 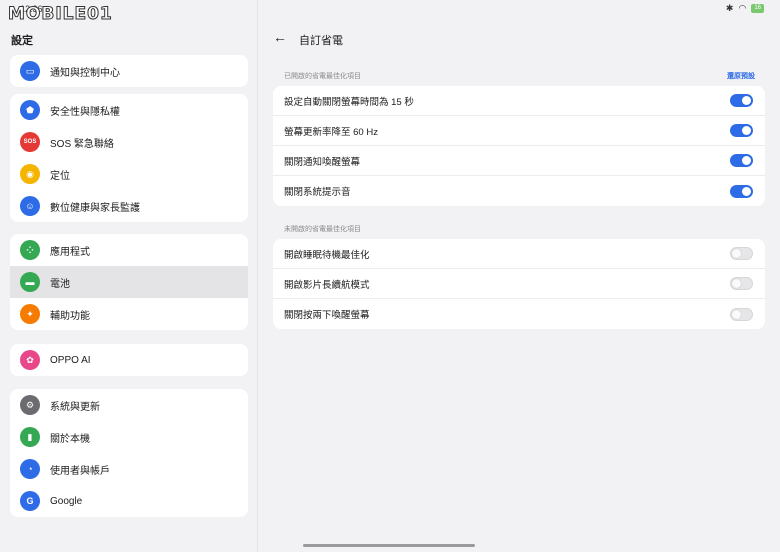 What do you see at coordinates (741, 76) in the screenshot?
I see `restore-defaults-link: 還原預設` at bounding box center [741, 76].